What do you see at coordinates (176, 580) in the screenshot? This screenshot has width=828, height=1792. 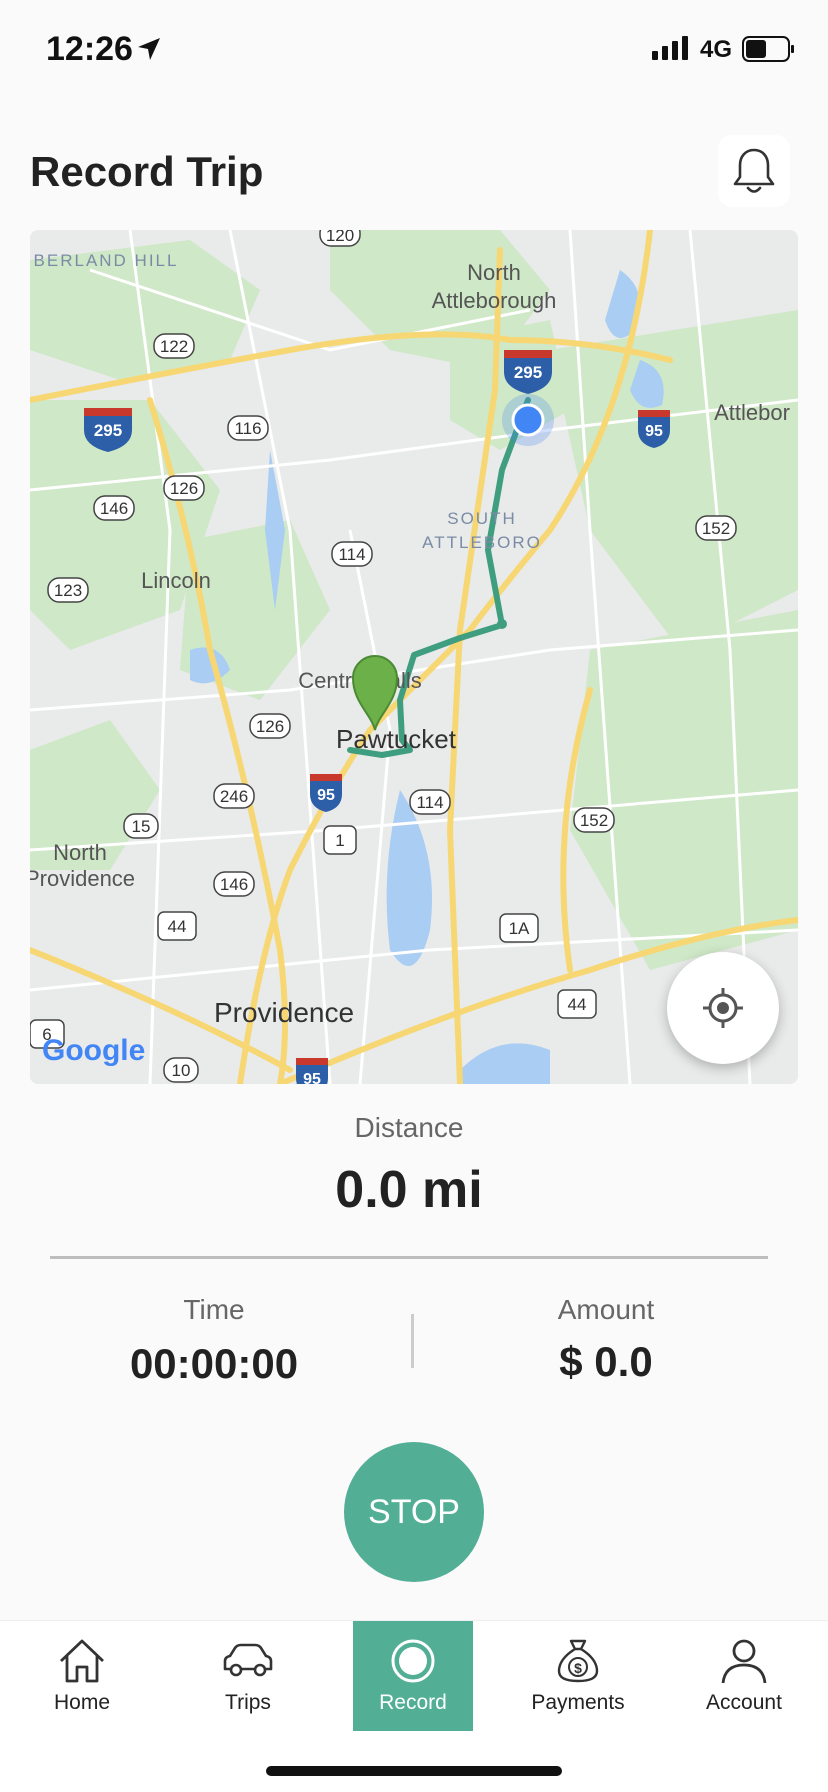 I see `place-label: Lincoln` at bounding box center [176, 580].